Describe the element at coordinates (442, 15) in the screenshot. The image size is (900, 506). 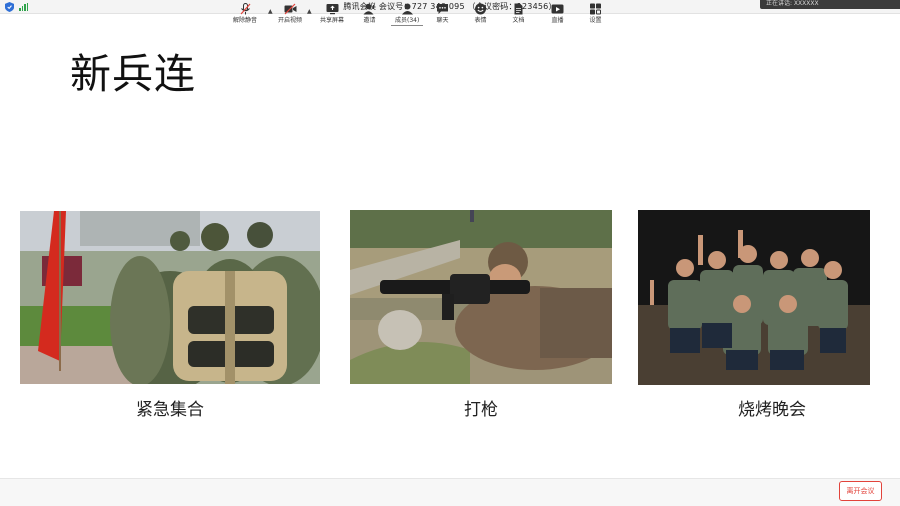
I see `chat-button: 聊天` at that location.